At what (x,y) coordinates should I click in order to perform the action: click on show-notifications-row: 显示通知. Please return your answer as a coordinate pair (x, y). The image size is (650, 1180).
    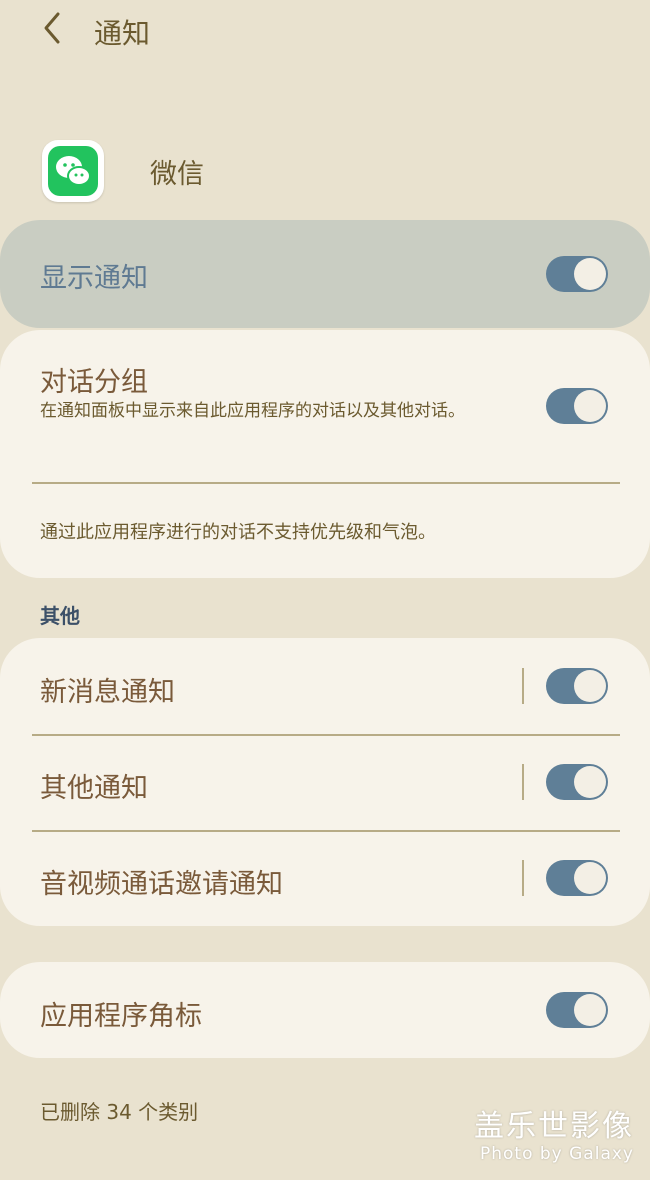
    Looking at the image, I should click on (325, 274).